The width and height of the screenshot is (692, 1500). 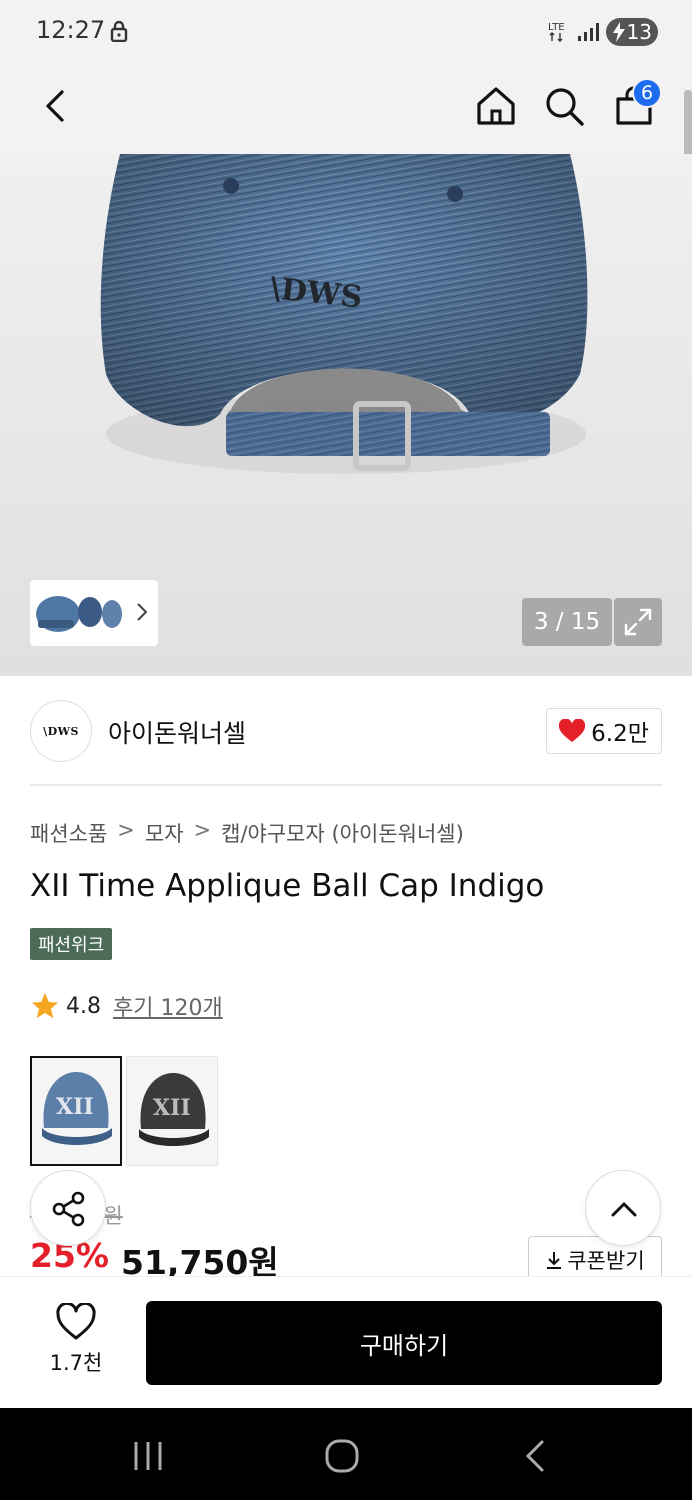 What do you see at coordinates (688, 126) in the screenshot?
I see `scroll-indicator` at bounding box center [688, 126].